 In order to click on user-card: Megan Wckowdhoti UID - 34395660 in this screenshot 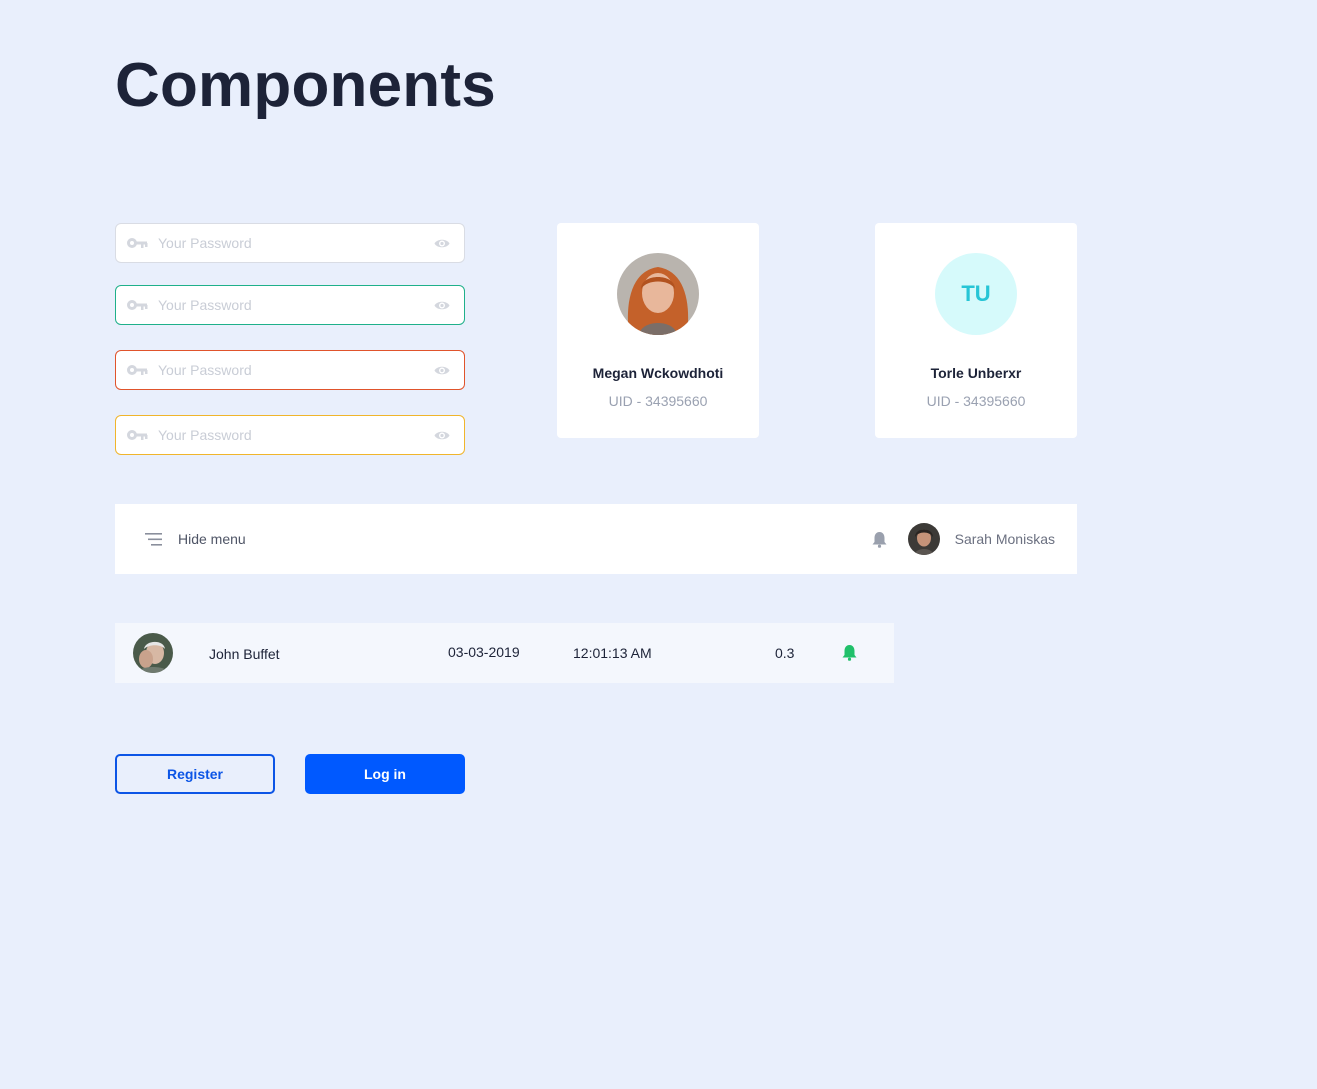, I will do `click(658, 330)`.